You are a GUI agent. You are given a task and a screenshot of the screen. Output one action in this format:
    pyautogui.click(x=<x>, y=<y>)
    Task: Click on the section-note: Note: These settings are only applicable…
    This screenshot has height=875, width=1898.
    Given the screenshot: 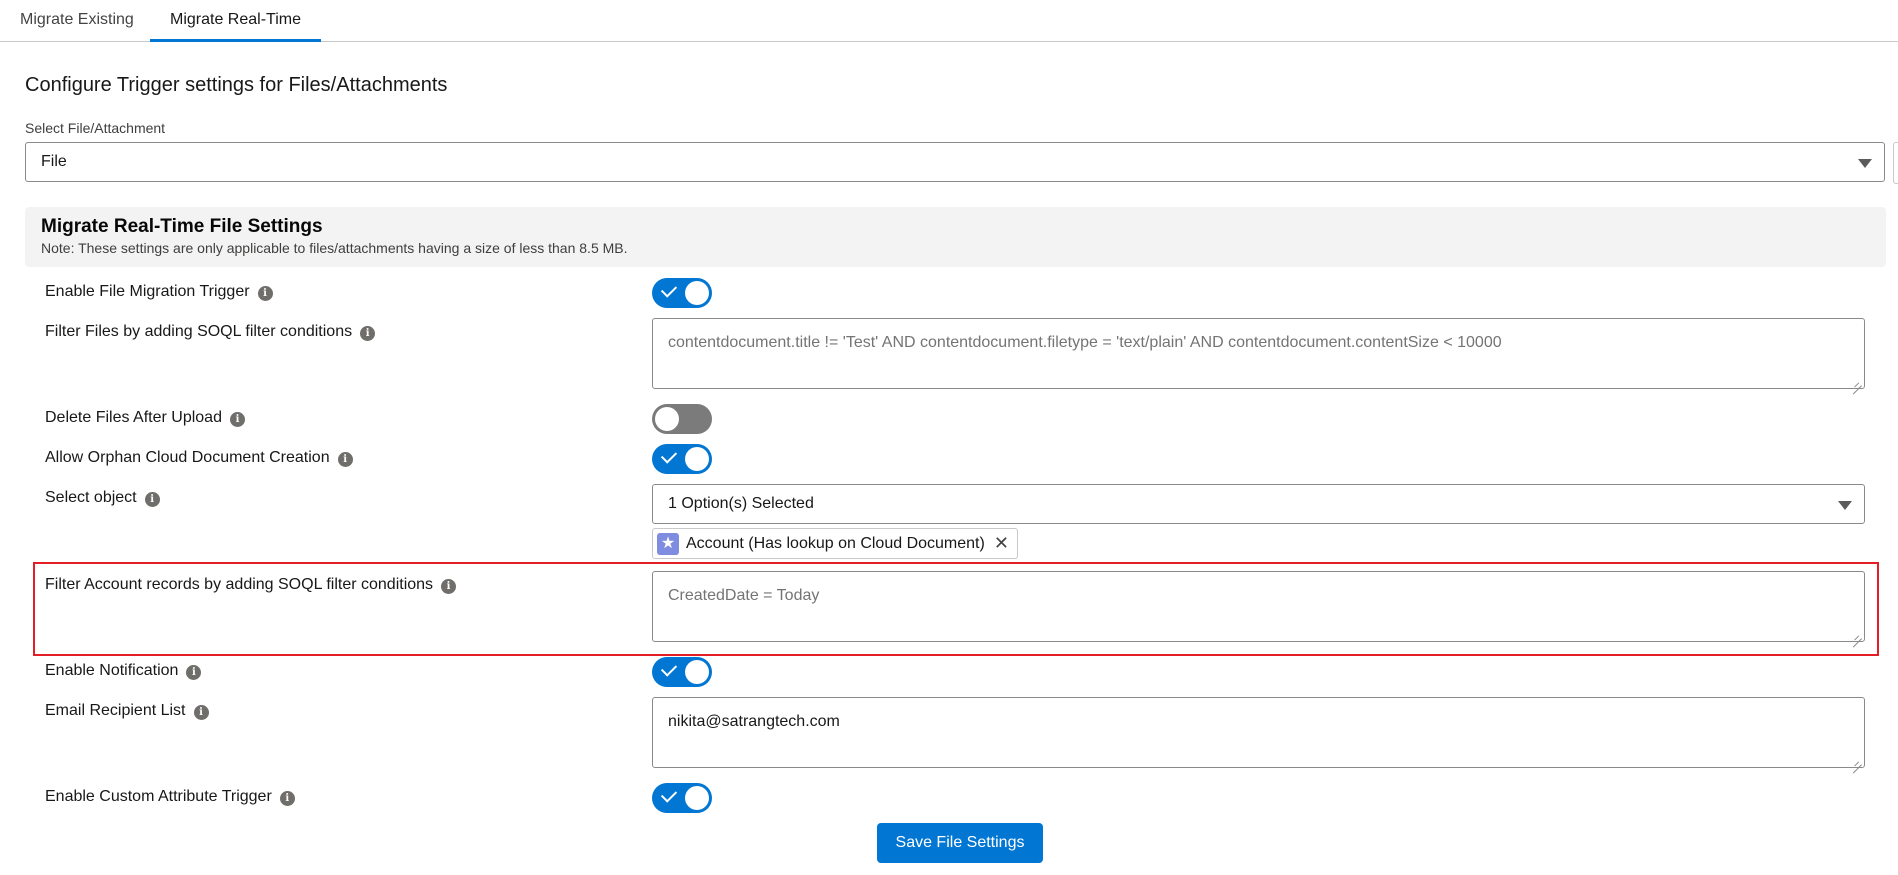 What is the action you would take?
    pyautogui.click(x=334, y=248)
    